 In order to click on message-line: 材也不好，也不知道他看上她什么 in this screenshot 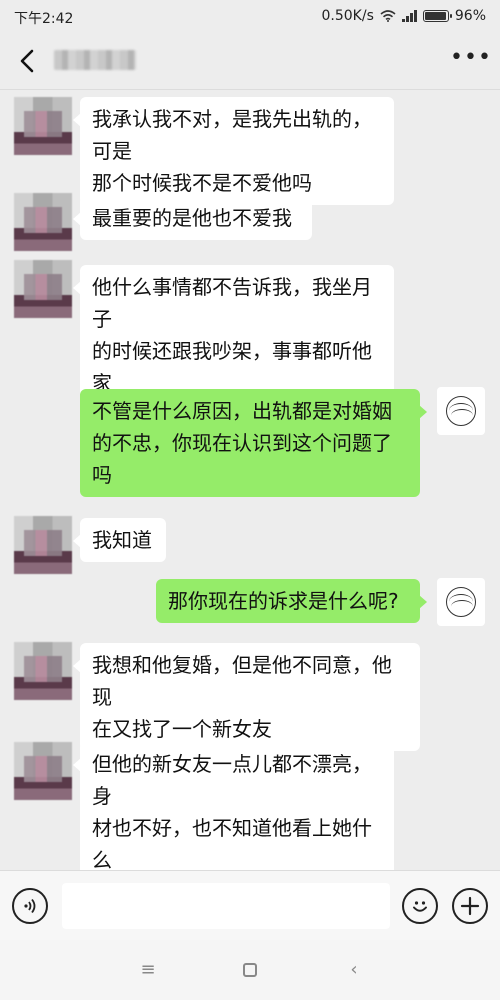, I will do `click(232, 844)`.